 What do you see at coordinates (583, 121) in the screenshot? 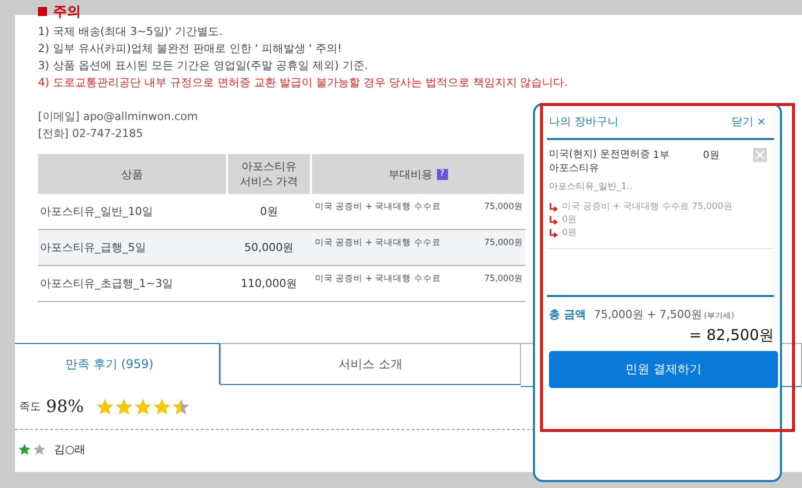
I see `cart-title: 나의 장바구니` at bounding box center [583, 121].